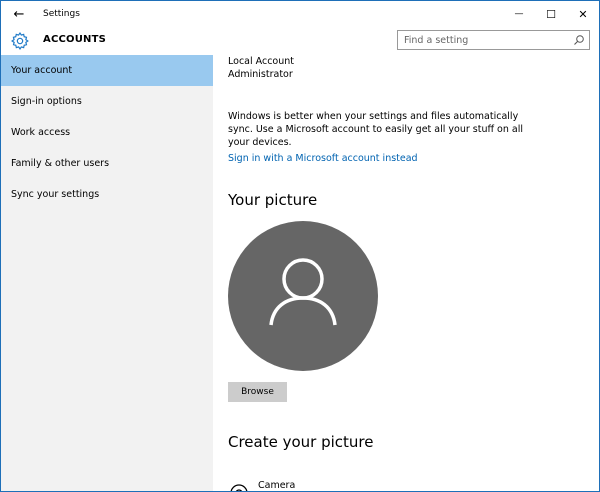 The image size is (600, 492). I want to click on sidebar-item-label: Family & other users, so click(60, 163).